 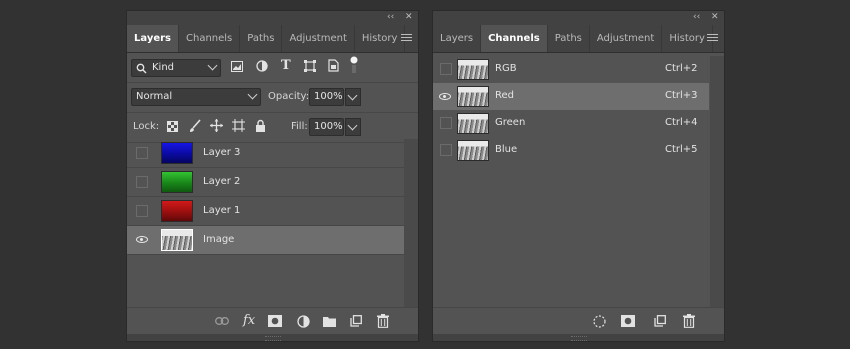 I want to click on channel-row-green: Green Ctrl+4, so click(x=571, y=123).